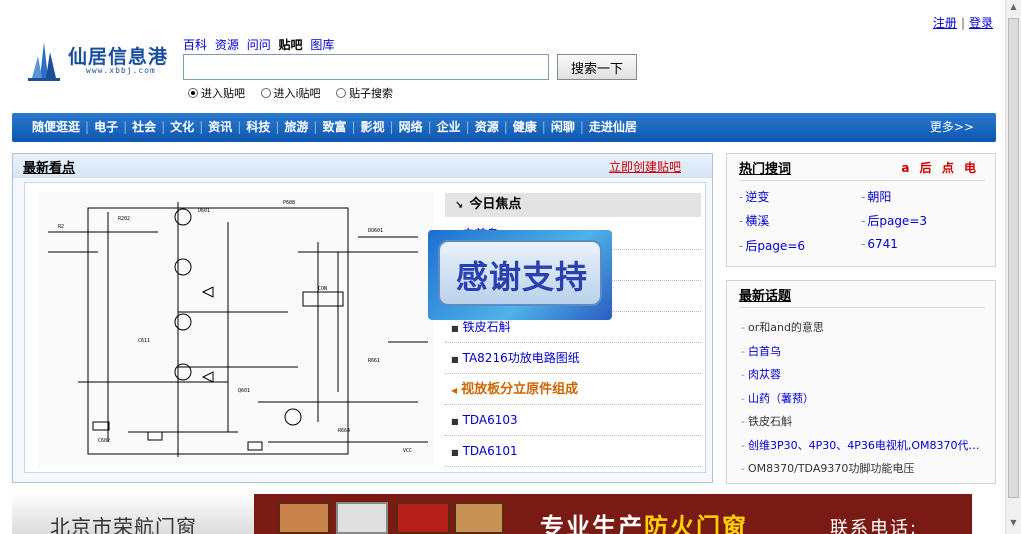 The image size is (1021, 534). Describe the element at coordinates (894, 220) in the screenshot. I see `keyword-item: - 后page=3` at that location.